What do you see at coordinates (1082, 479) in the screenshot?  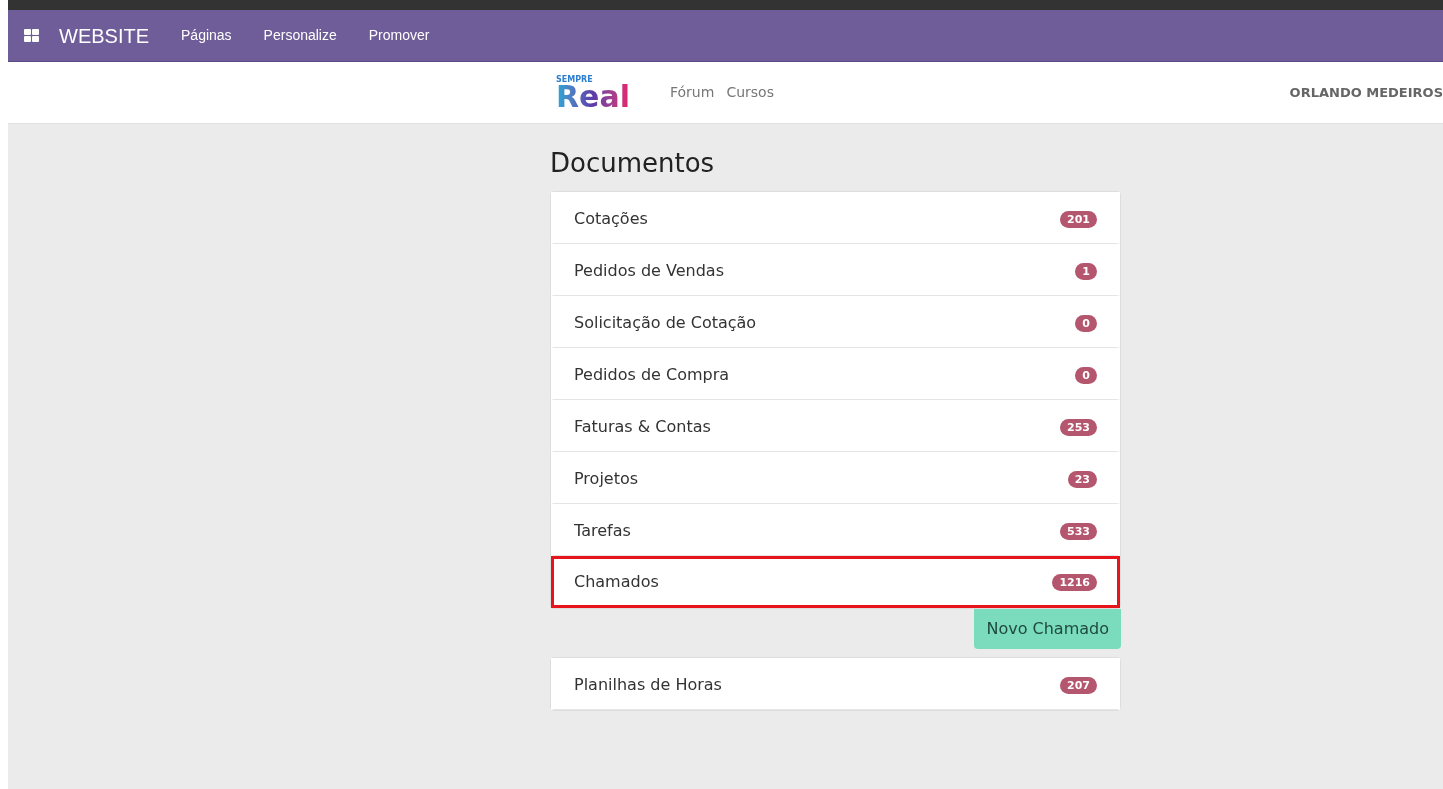 I see `count-badge: 23` at bounding box center [1082, 479].